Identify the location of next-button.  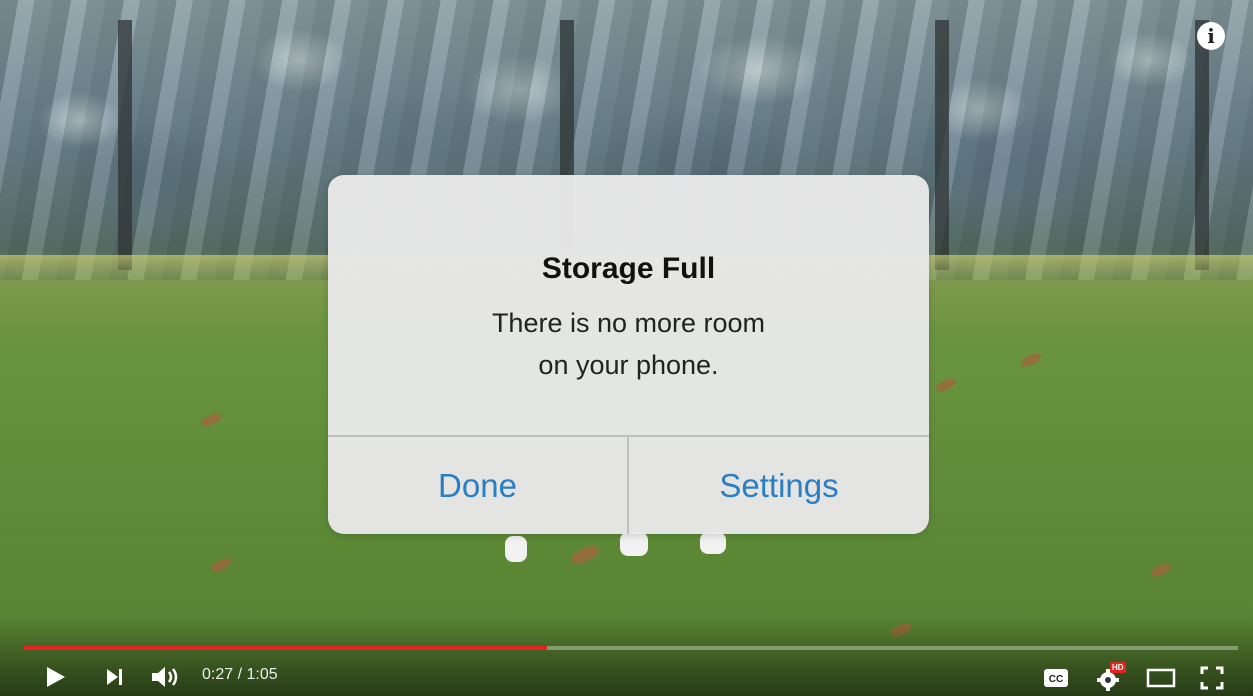
(115, 679).